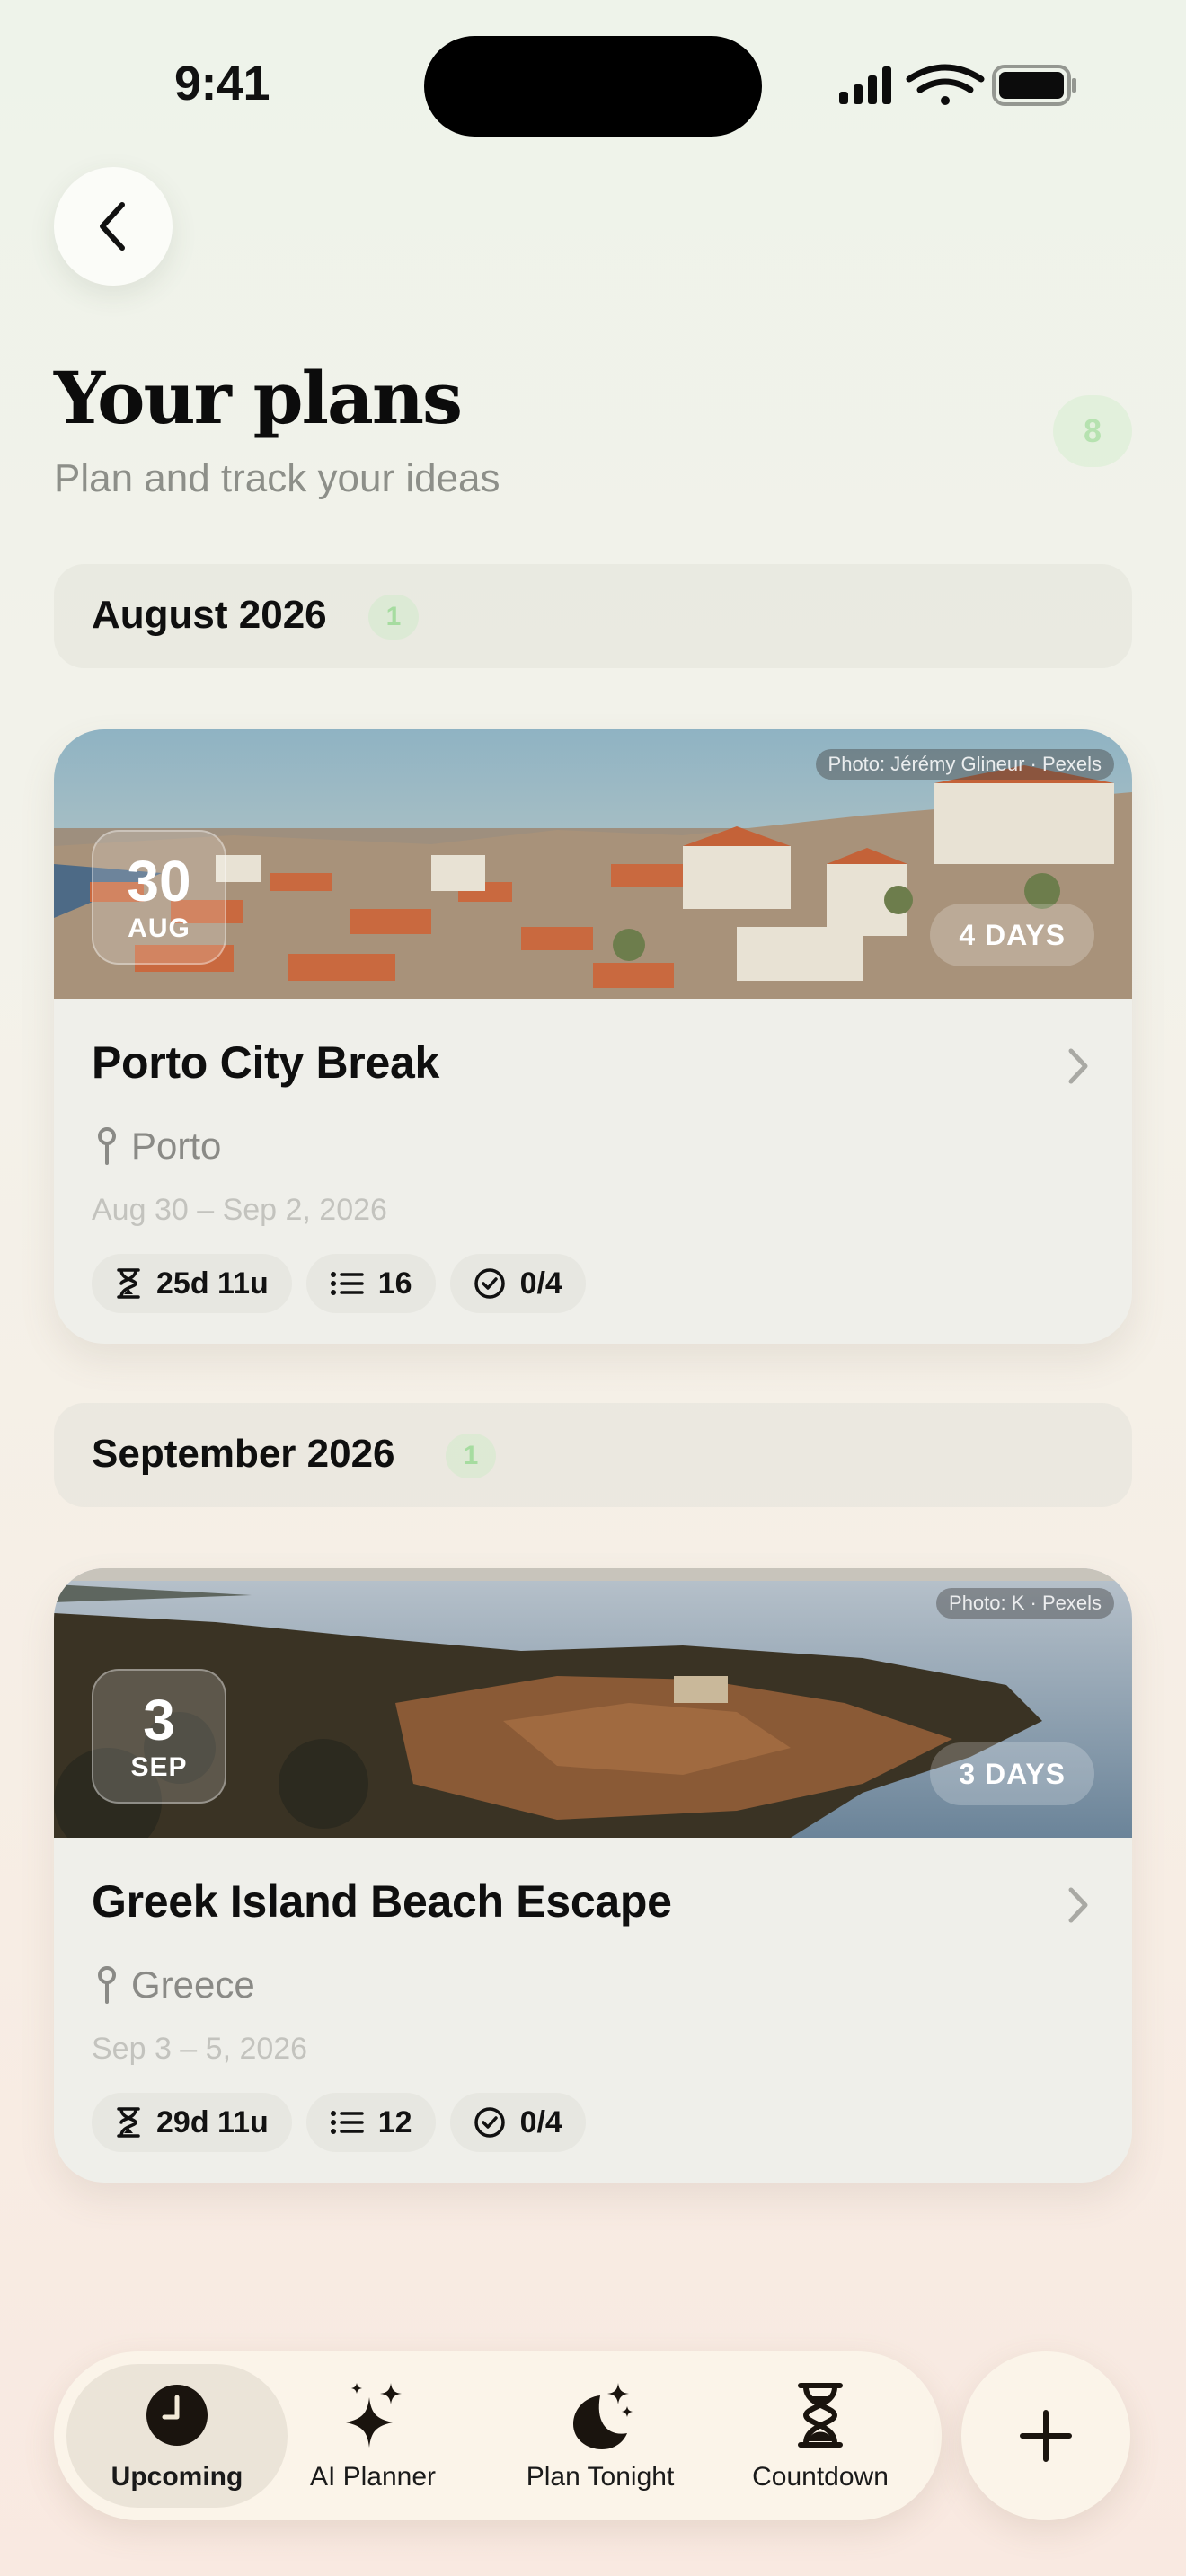 This screenshot has width=1186, height=2576. I want to click on location-row: Greece, so click(173, 1985).